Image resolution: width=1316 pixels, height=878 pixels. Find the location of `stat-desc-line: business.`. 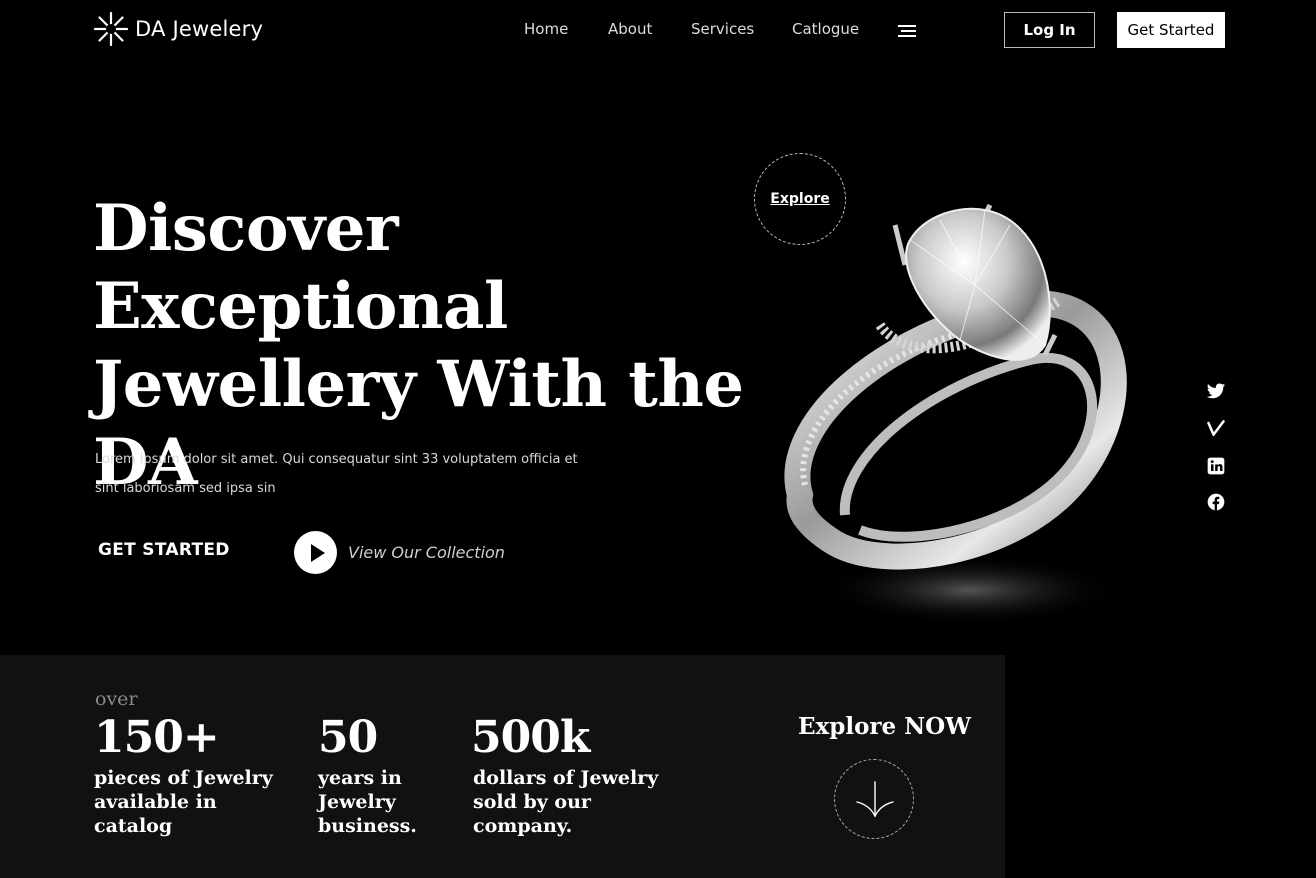

stat-desc-line: business. is located at coordinates (367, 826).